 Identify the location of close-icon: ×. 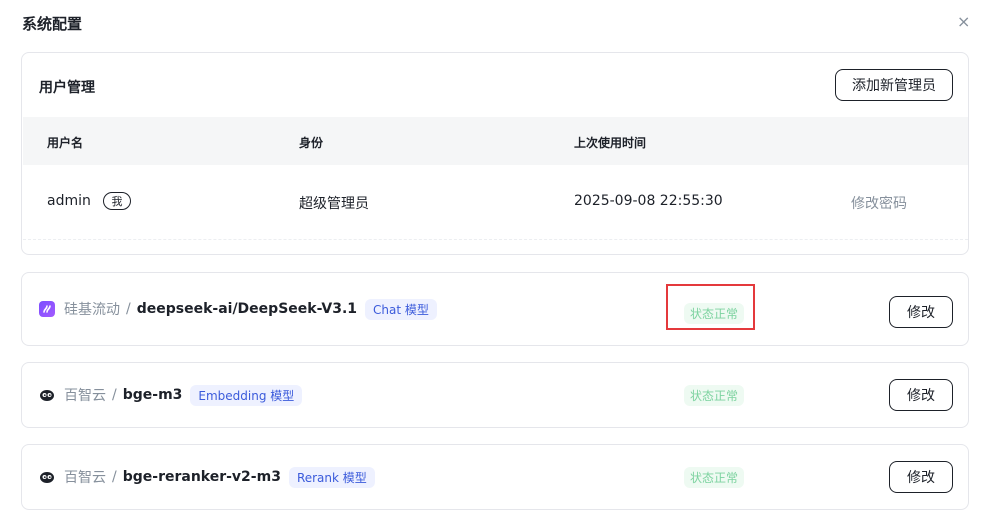
(963, 22).